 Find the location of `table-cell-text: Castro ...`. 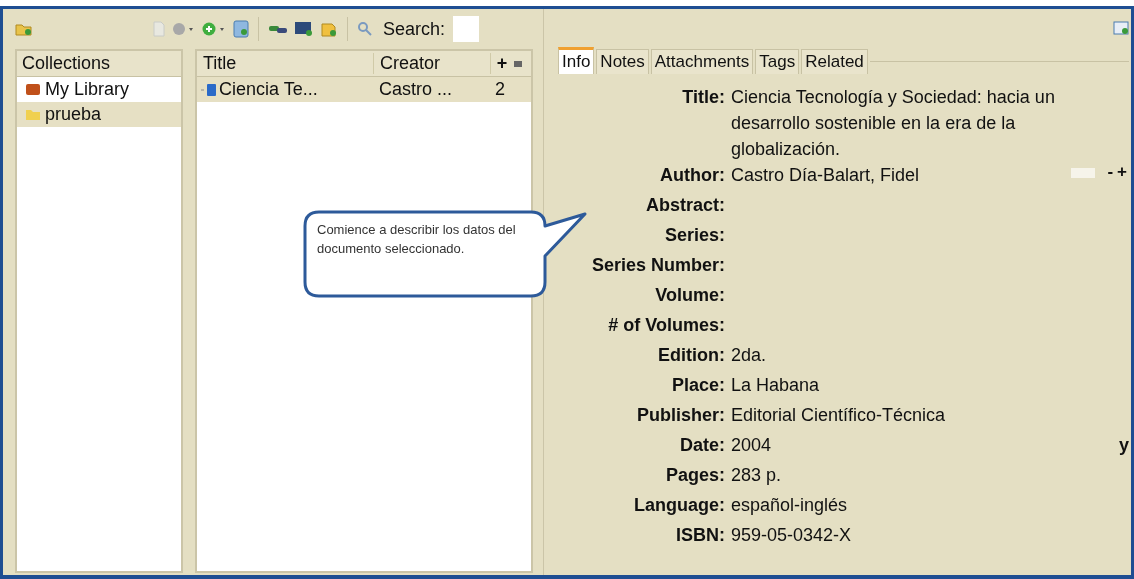

table-cell-text: Castro ... is located at coordinates (416, 89).